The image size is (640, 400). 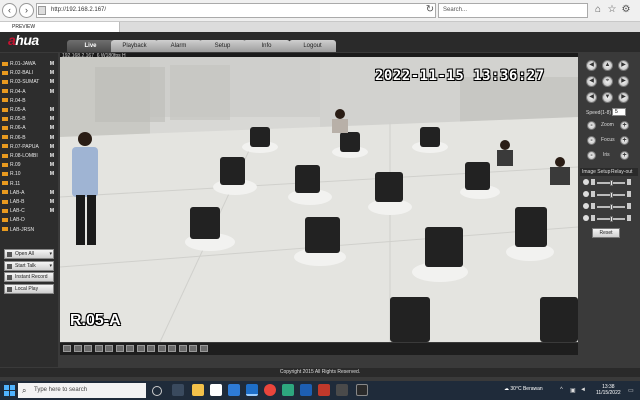 What do you see at coordinates (573, 390) in the screenshot?
I see `network-icon: ▣` at bounding box center [573, 390].